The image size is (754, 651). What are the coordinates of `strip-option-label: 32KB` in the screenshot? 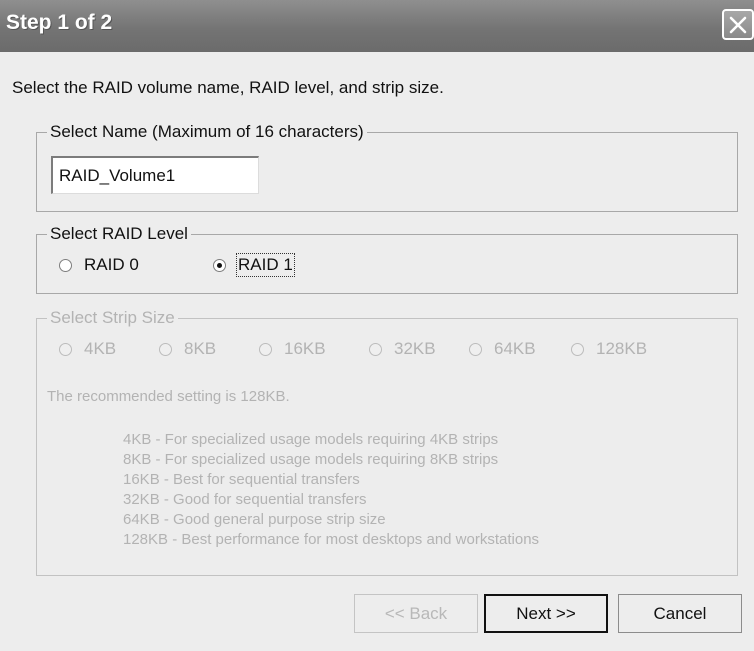 It's located at (415, 348).